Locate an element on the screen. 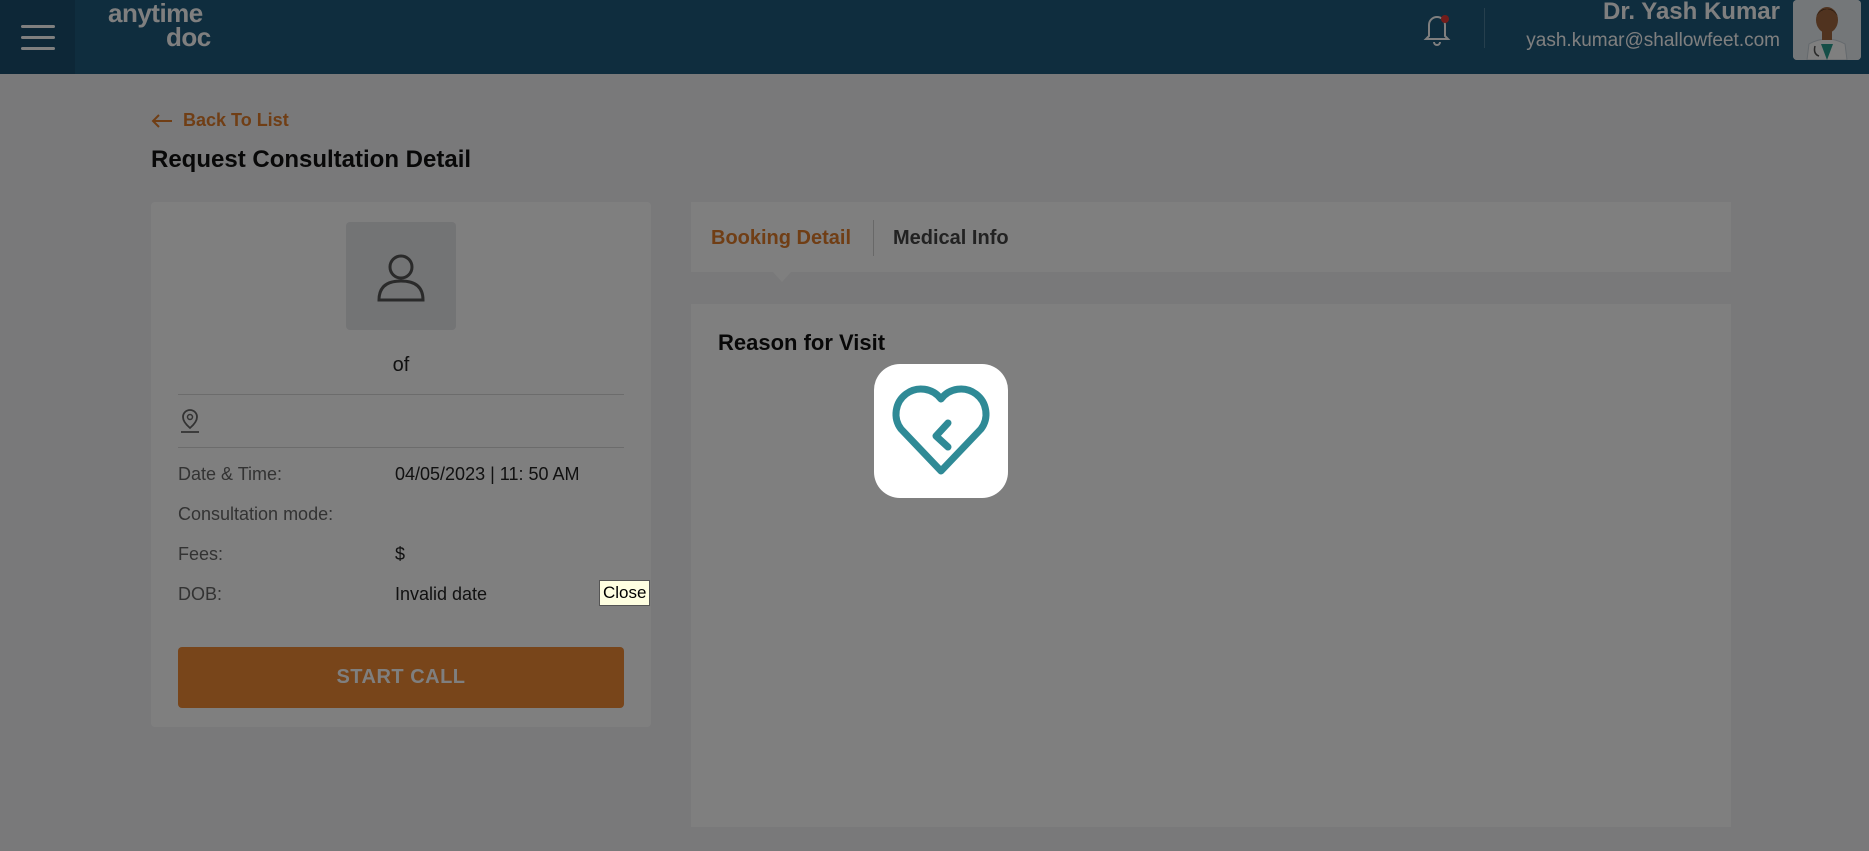 The height and width of the screenshot is (851, 1869). loading-spinner is located at coordinates (941, 431).